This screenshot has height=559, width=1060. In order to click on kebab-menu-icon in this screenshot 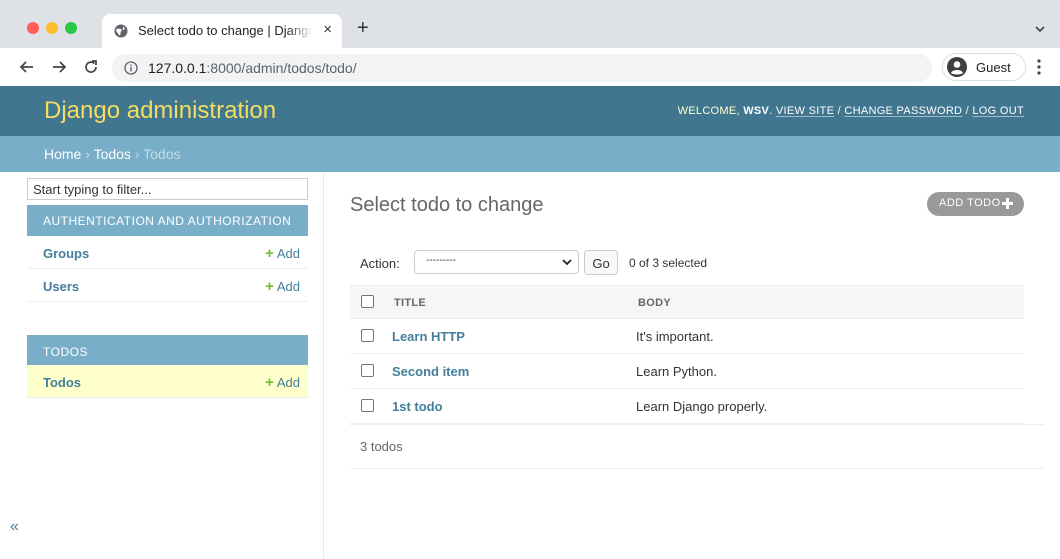, I will do `click(1039, 67)`.